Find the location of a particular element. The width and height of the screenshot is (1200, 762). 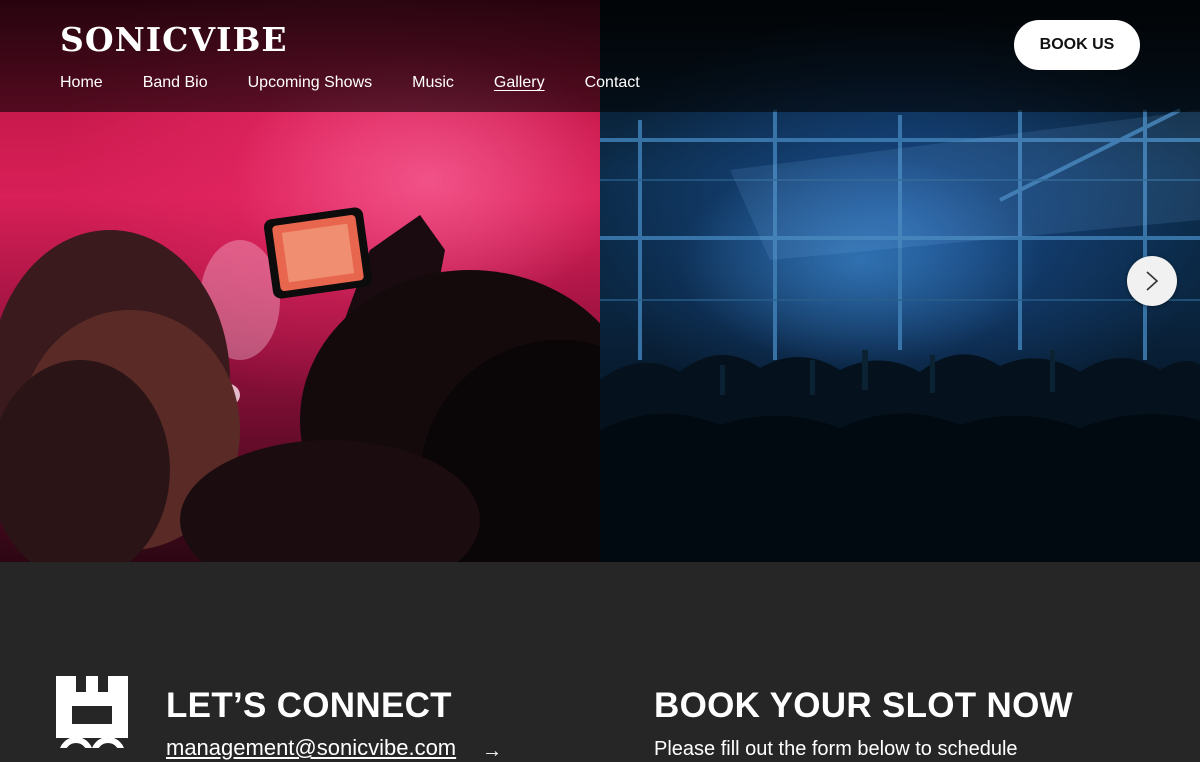

arrow-right-icon: → is located at coordinates (492, 751).